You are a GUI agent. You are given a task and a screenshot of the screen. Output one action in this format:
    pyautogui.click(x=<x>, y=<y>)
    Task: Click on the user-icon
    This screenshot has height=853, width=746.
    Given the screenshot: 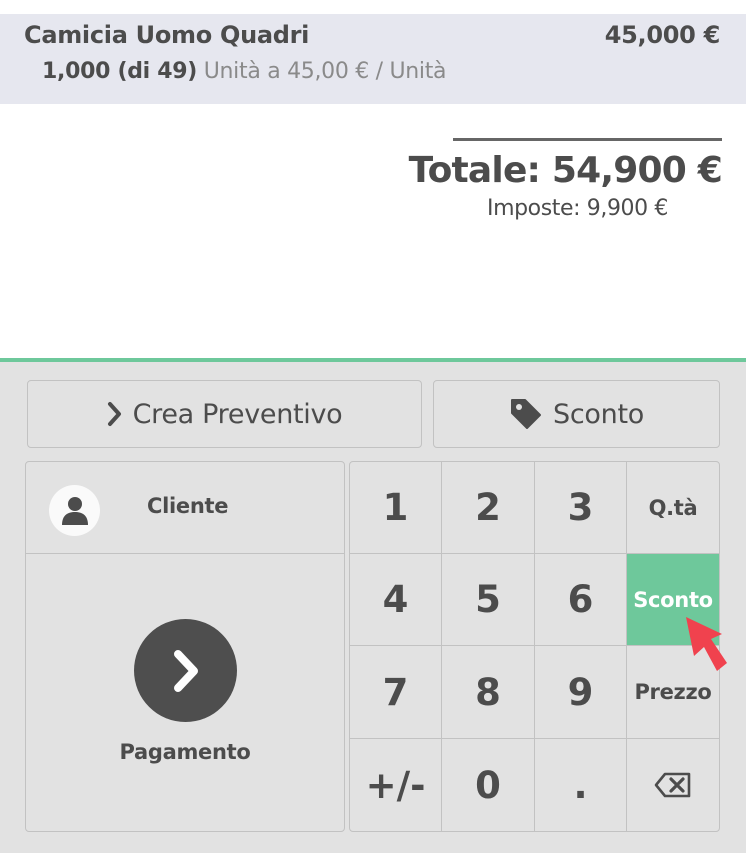 What is the action you would take?
    pyautogui.click(x=74, y=510)
    